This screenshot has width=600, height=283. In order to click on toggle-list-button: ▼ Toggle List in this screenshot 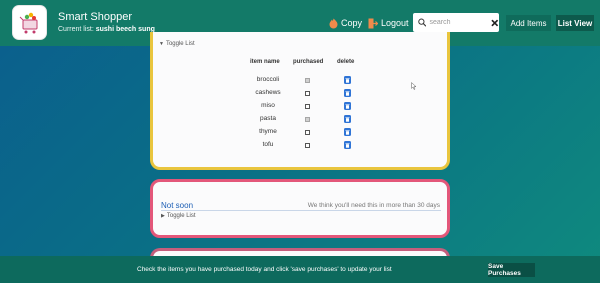, I will do `click(177, 44)`.